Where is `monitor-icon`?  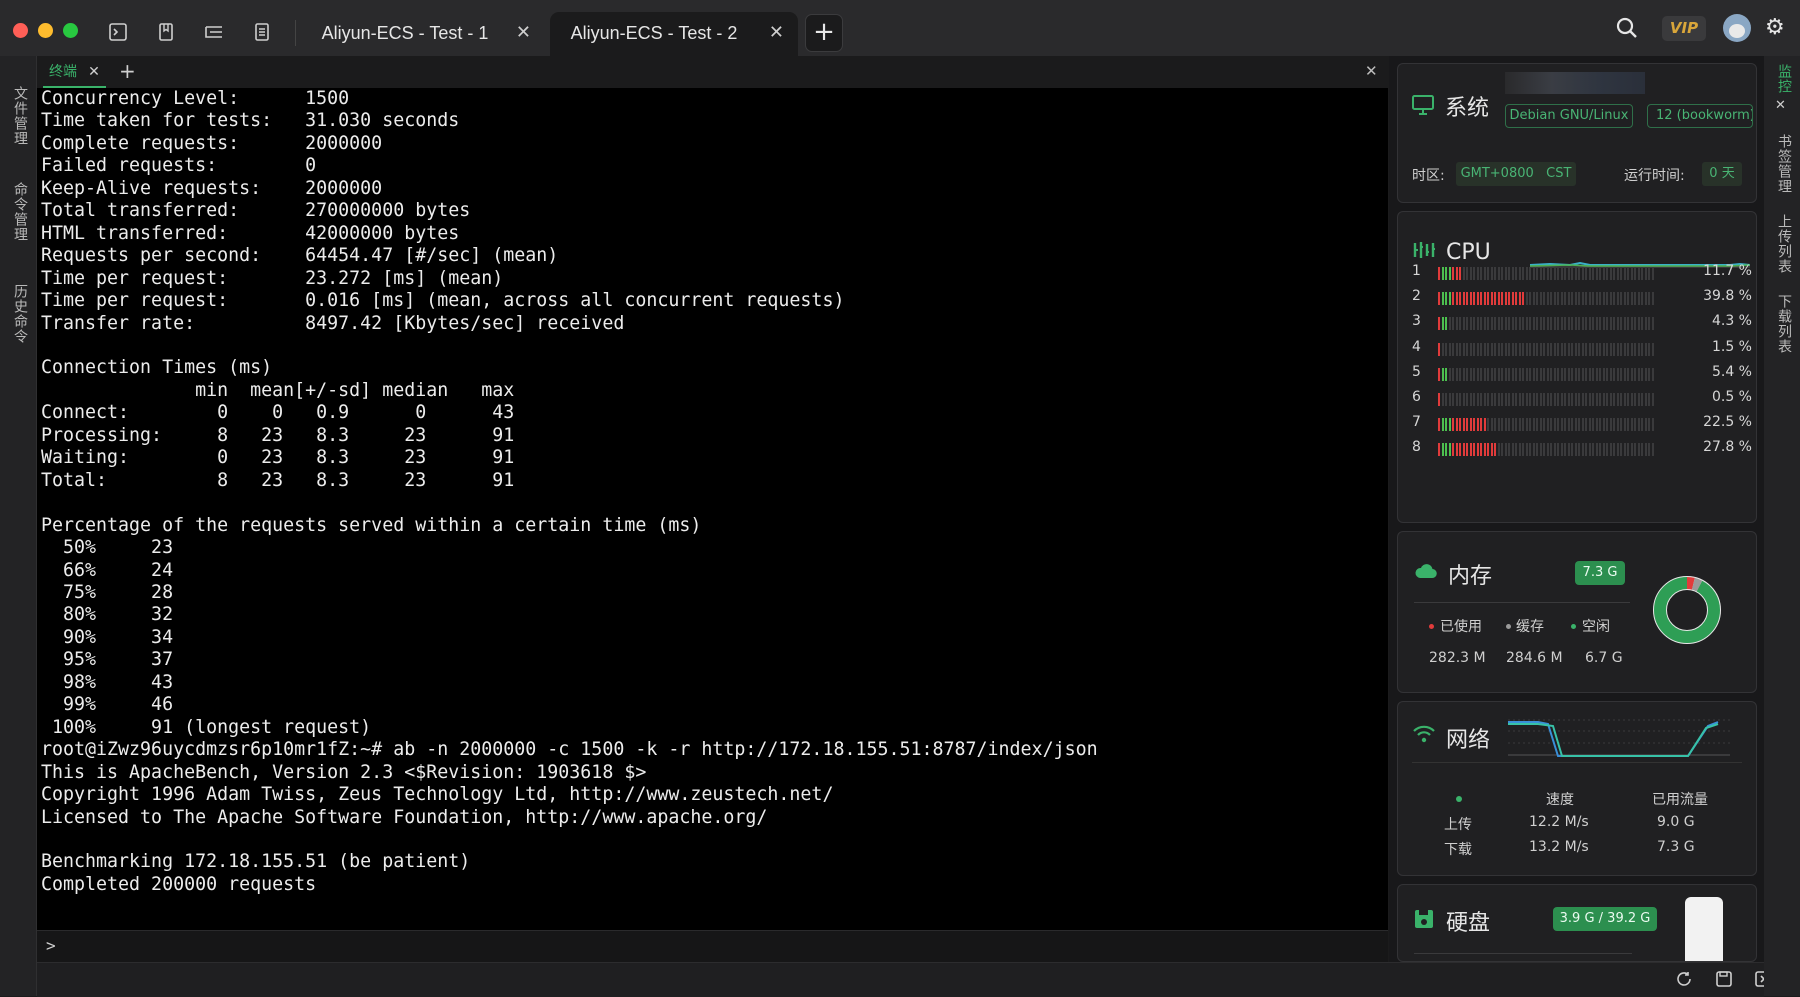 monitor-icon is located at coordinates (1423, 107).